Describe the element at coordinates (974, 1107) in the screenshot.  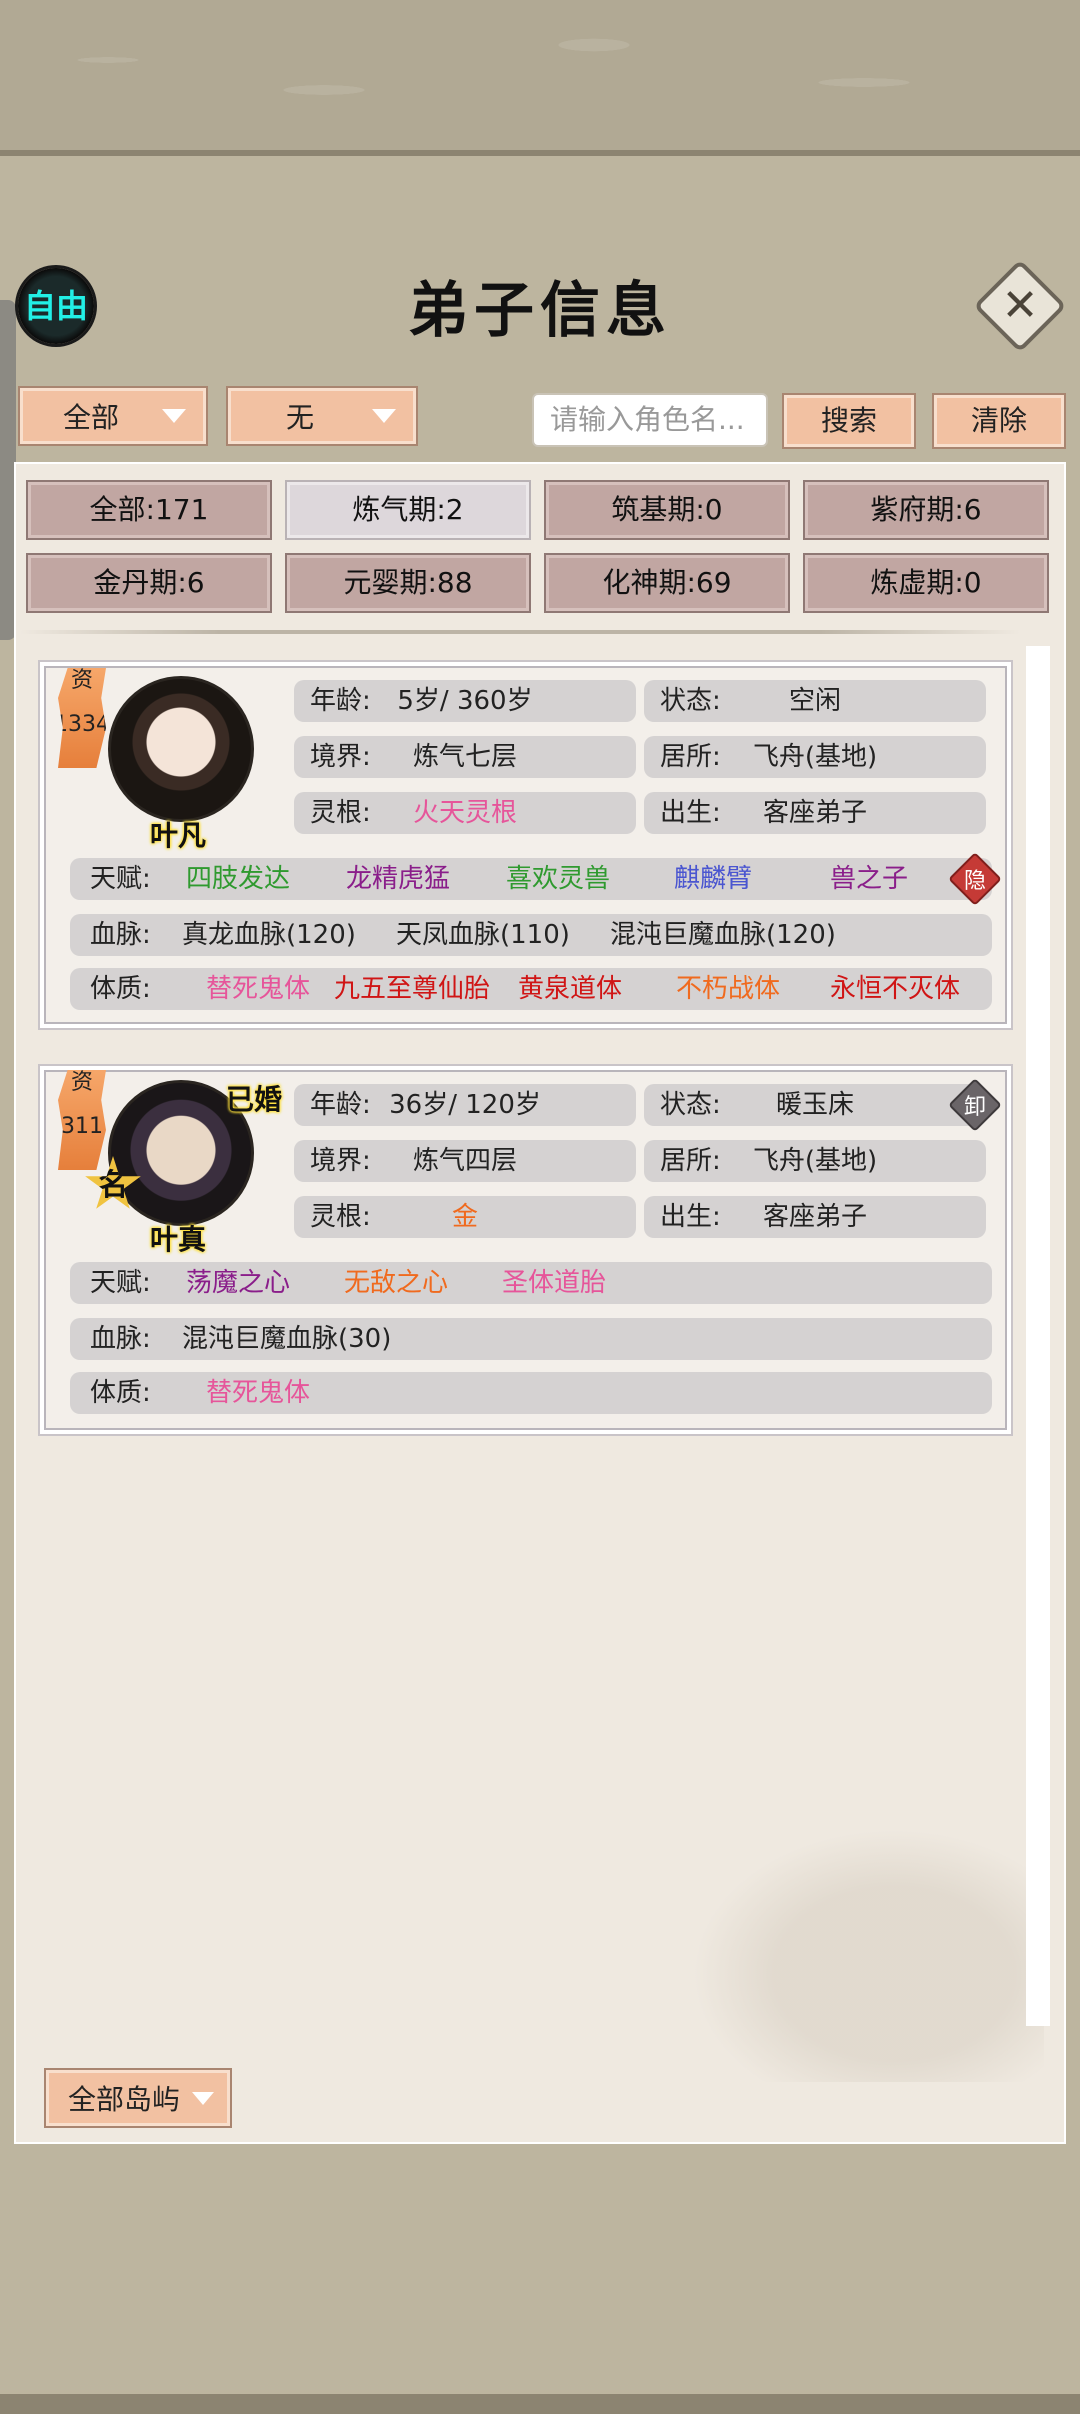
I see `unload-badge-label: 卸` at that location.